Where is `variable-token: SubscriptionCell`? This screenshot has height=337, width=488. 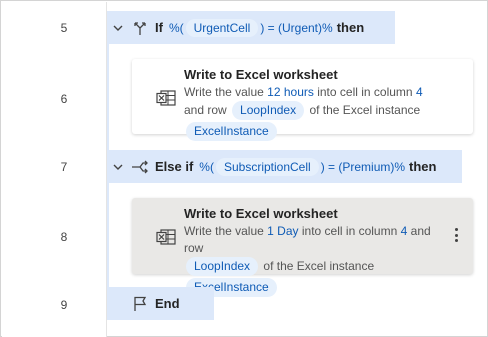
variable-token: SubscriptionCell is located at coordinates (267, 166).